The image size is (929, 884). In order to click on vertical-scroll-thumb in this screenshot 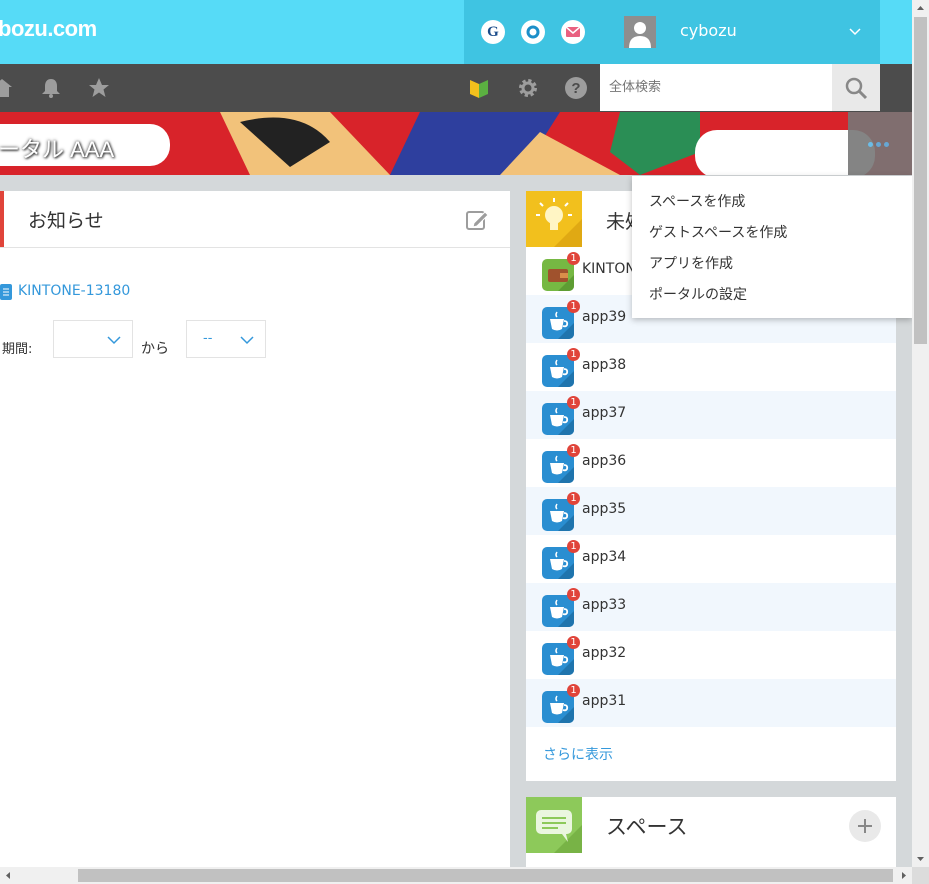, I will do `click(920, 180)`.